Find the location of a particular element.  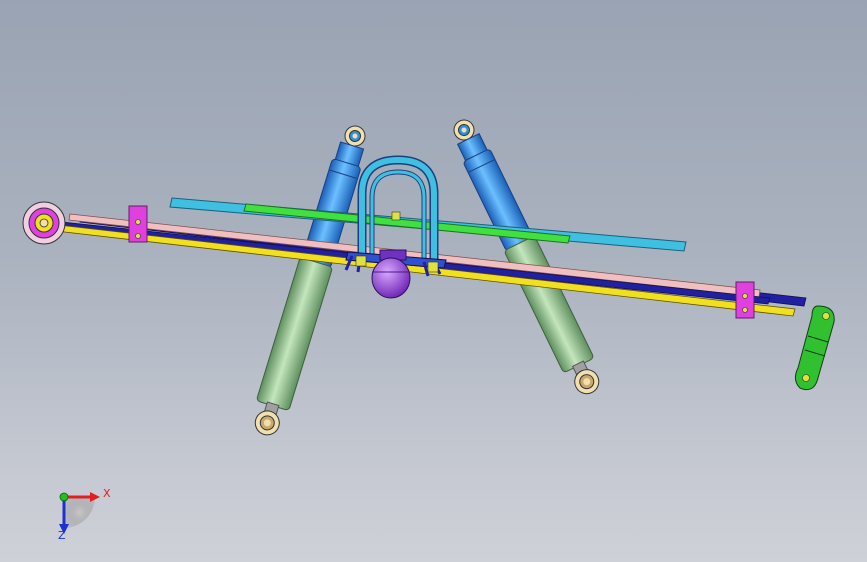

y-axis-dot is located at coordinates (64, 497).